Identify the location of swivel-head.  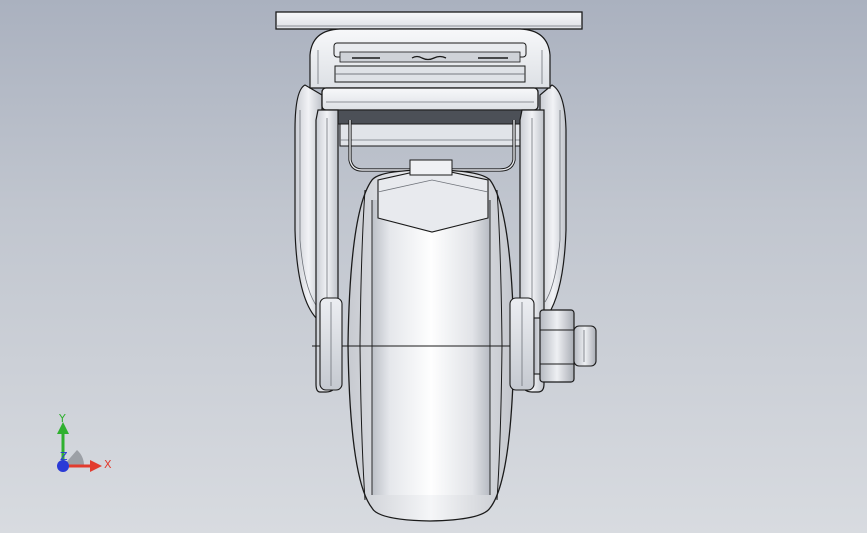
(430, 58).